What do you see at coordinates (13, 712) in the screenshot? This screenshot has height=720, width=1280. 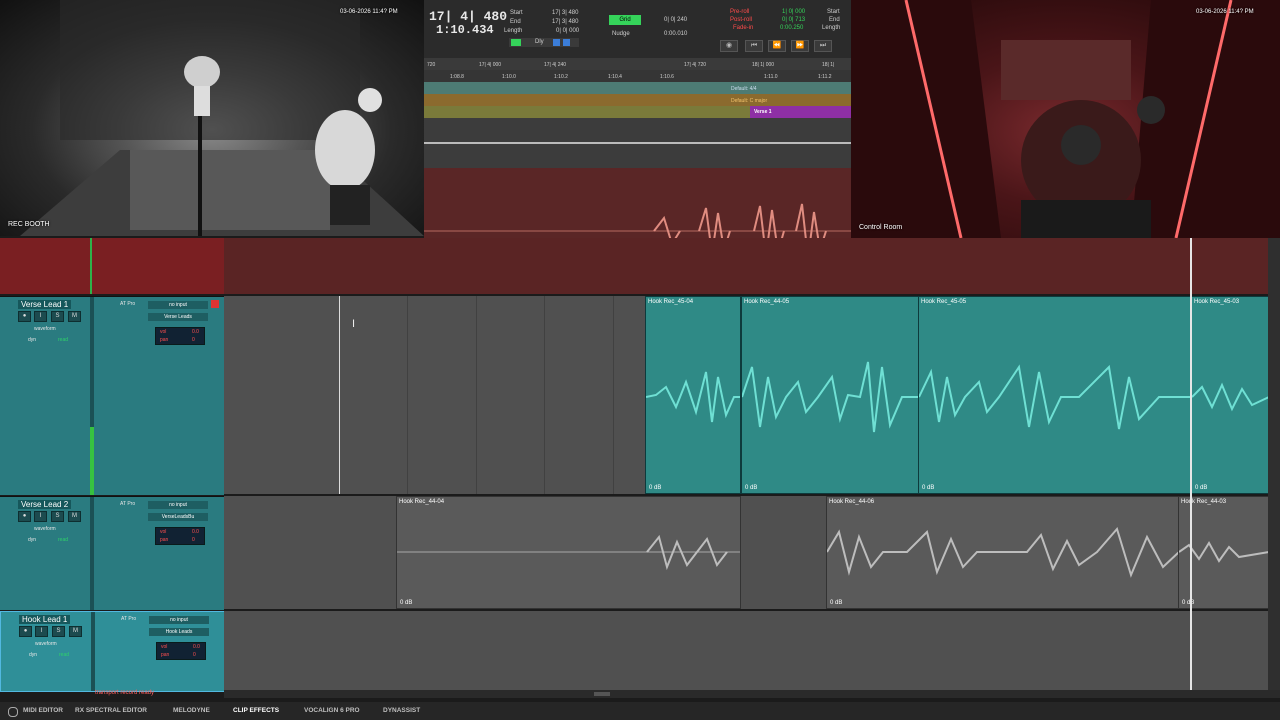 I see `gear-icon` at bounding box center [13, 712].